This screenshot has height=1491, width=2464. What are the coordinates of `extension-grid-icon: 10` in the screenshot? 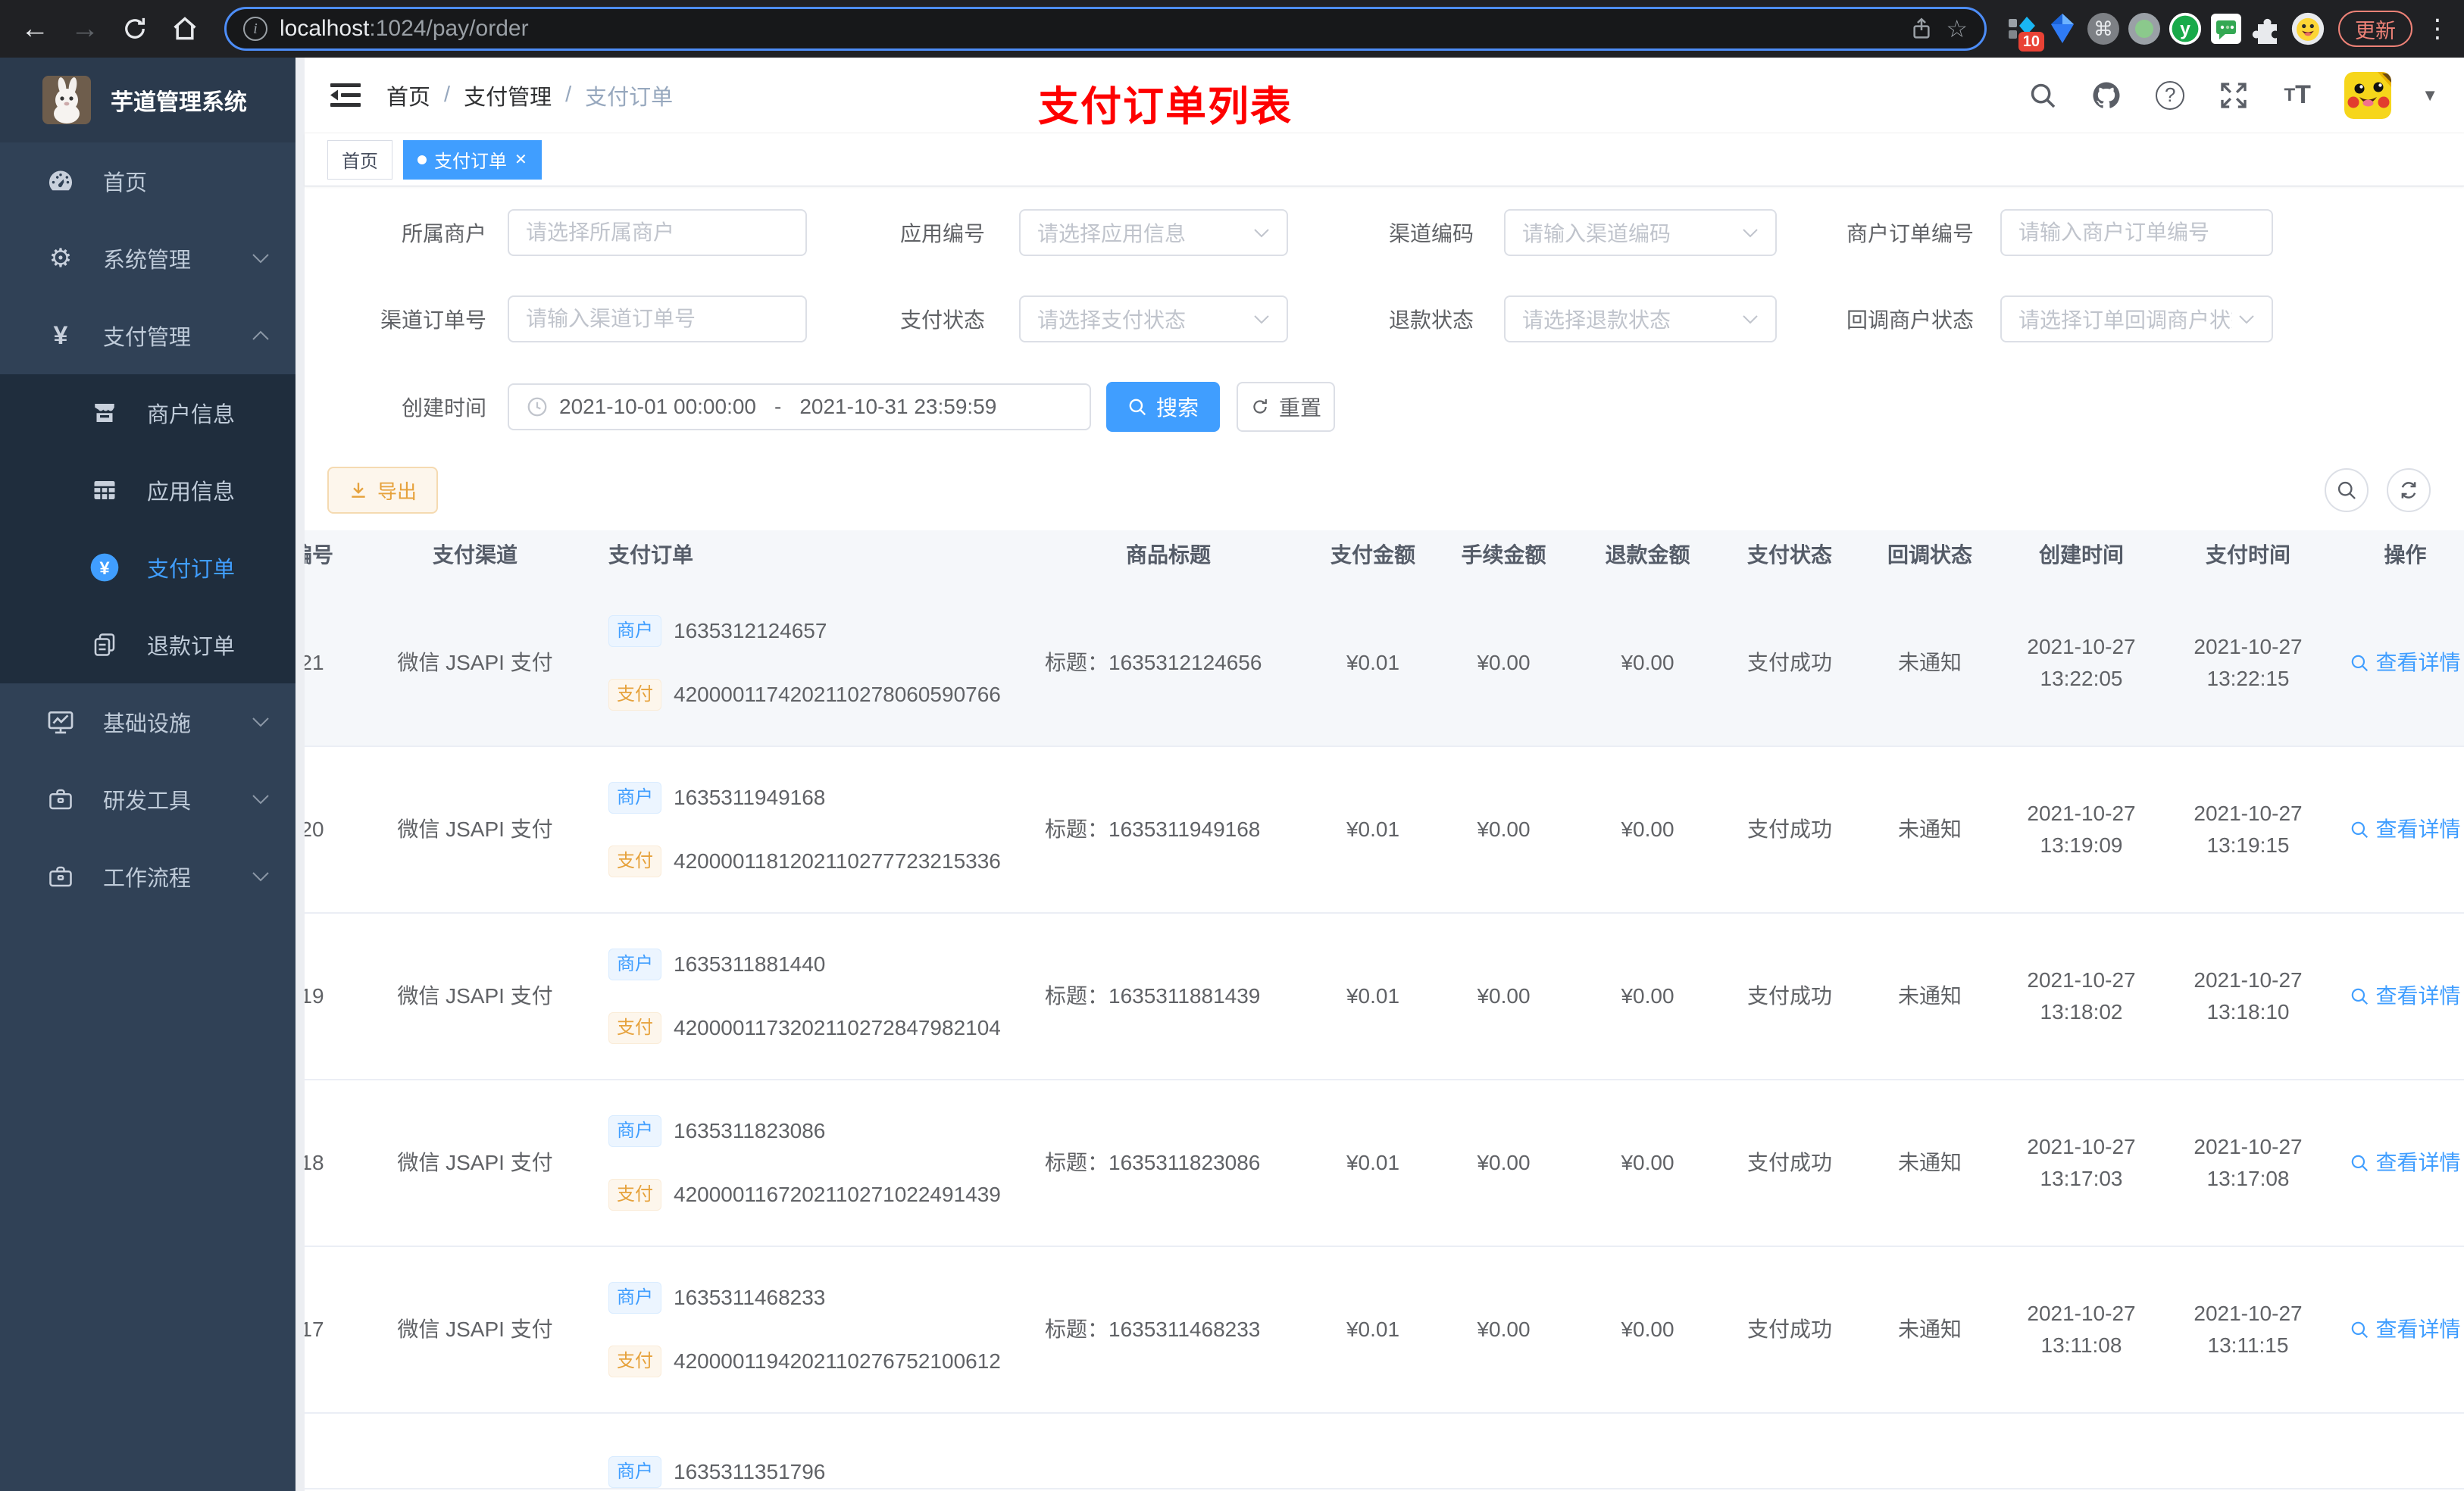 It's located at (2024, 32).